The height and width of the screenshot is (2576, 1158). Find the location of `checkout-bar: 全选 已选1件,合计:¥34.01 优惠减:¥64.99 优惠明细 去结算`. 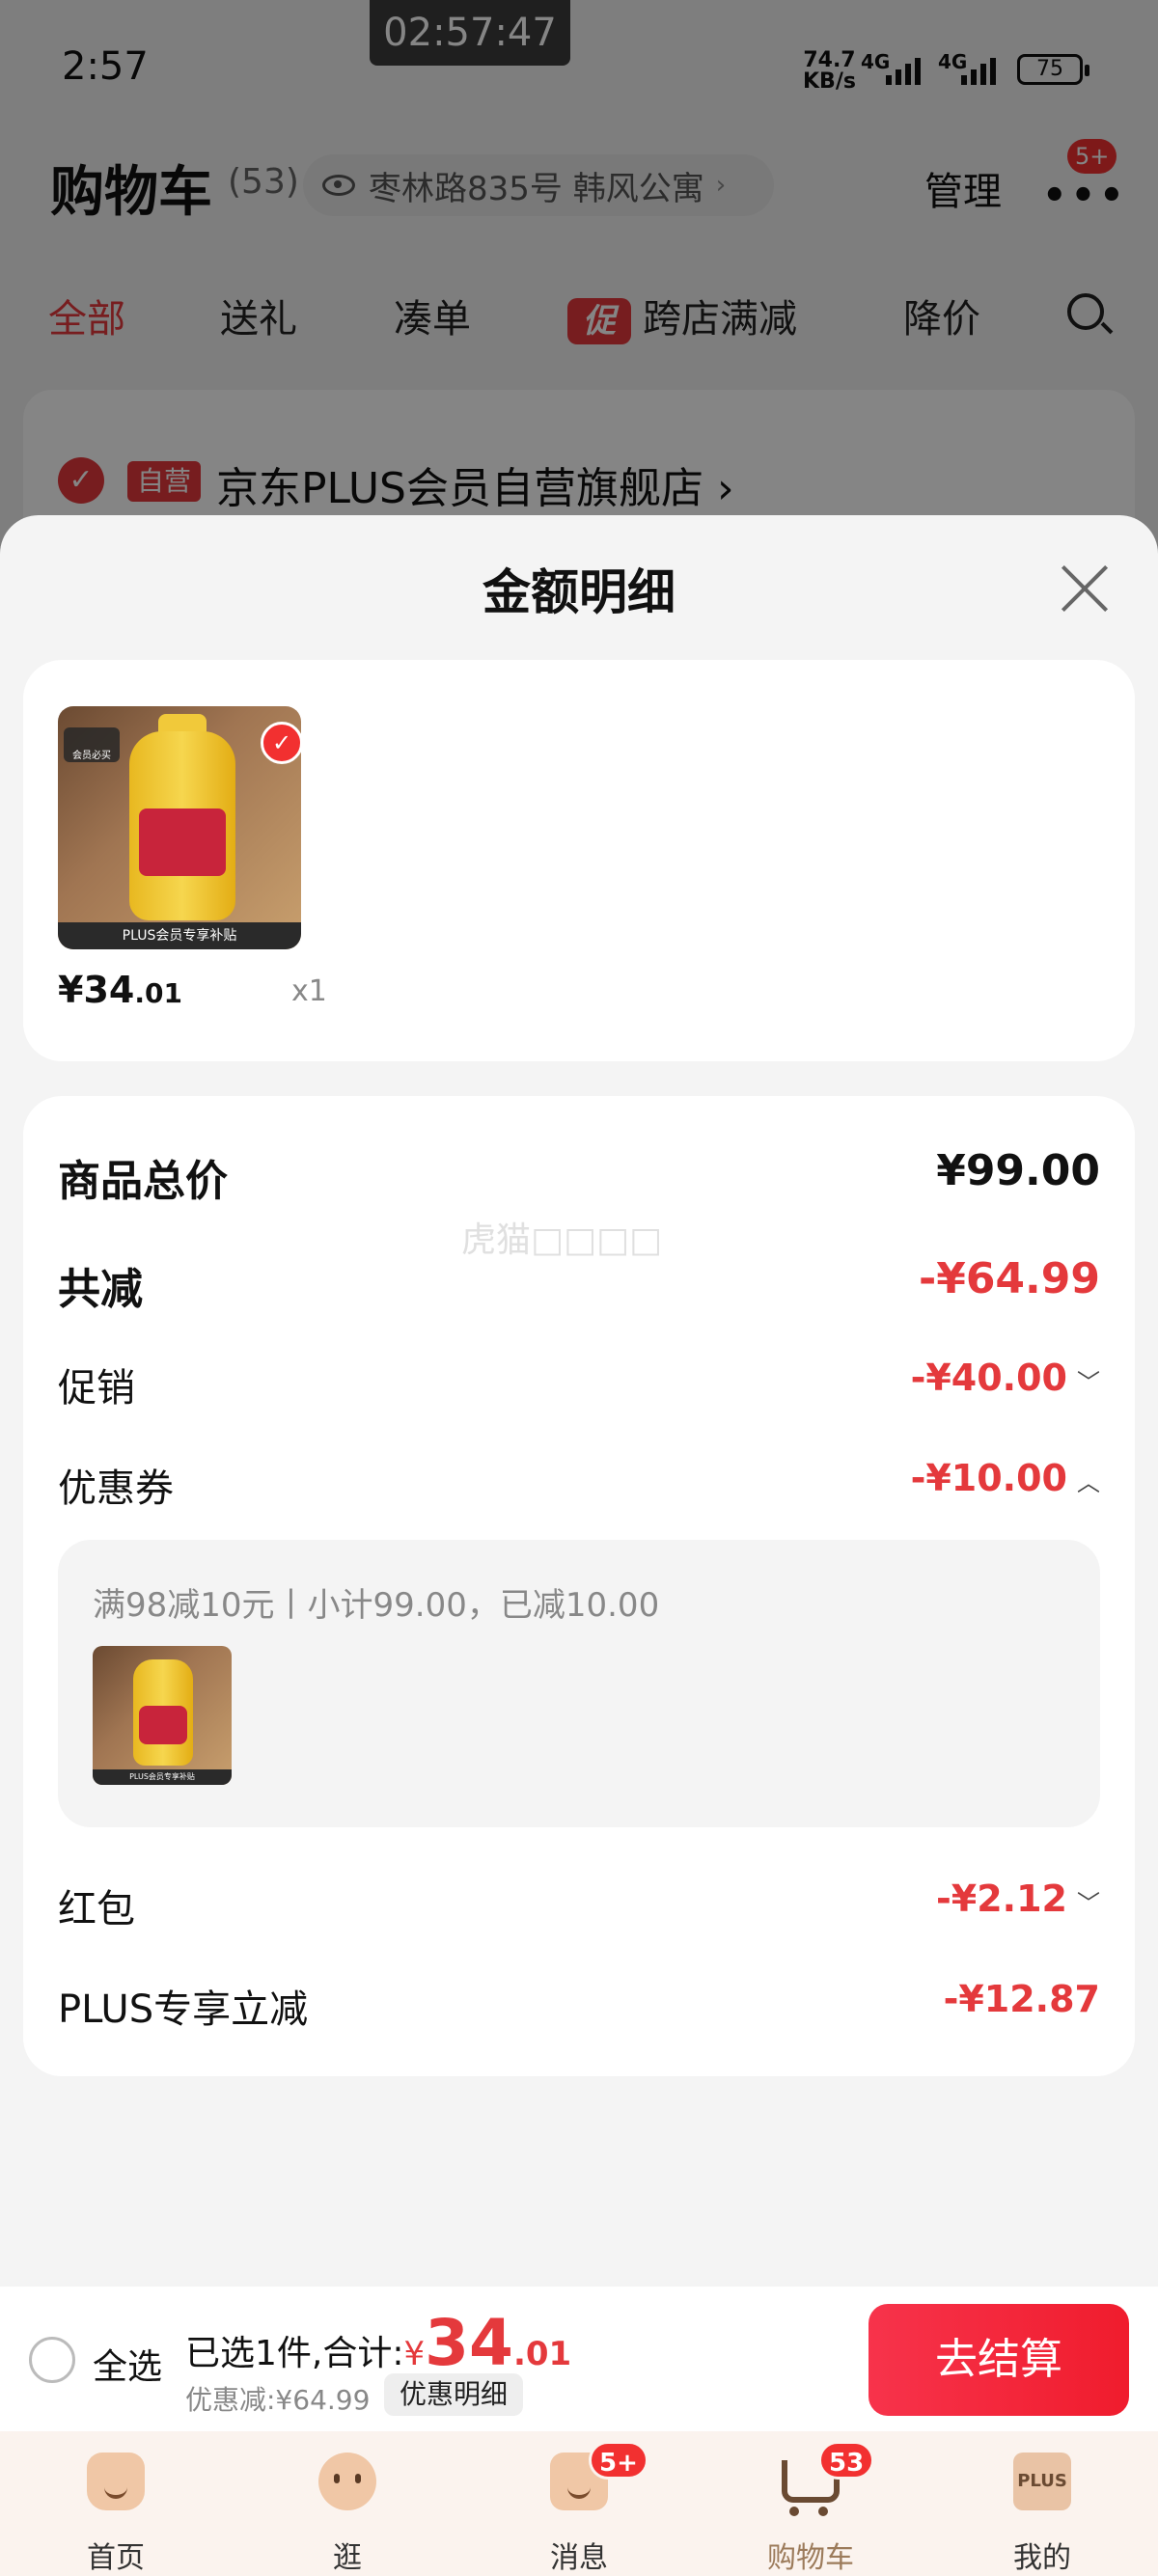

checkout-bar: 全选 已选1件,合计:¥34.01 优惠减:¥64.99 优惠明细 去结算 is located at coordinates (579, 2359).